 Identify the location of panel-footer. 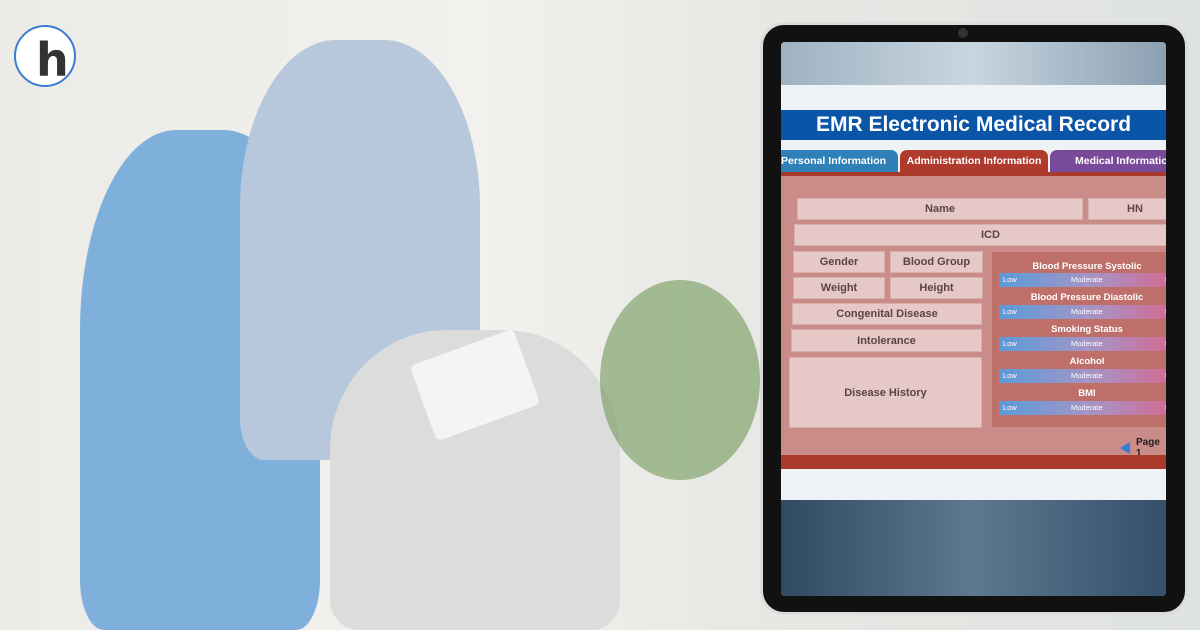
(973, 462).